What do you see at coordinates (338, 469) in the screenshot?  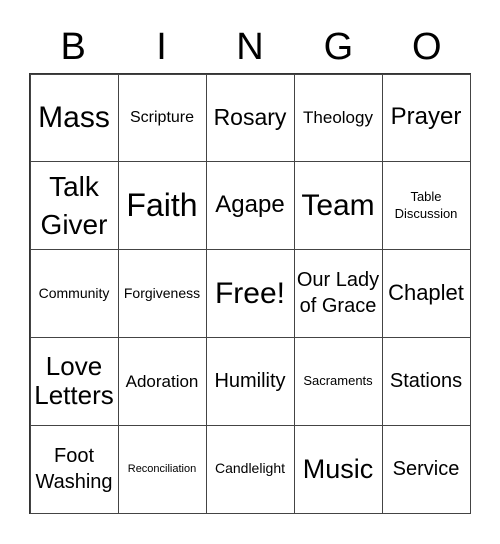 I see `bingo-cell: Music` at bounding box center [338, 469].